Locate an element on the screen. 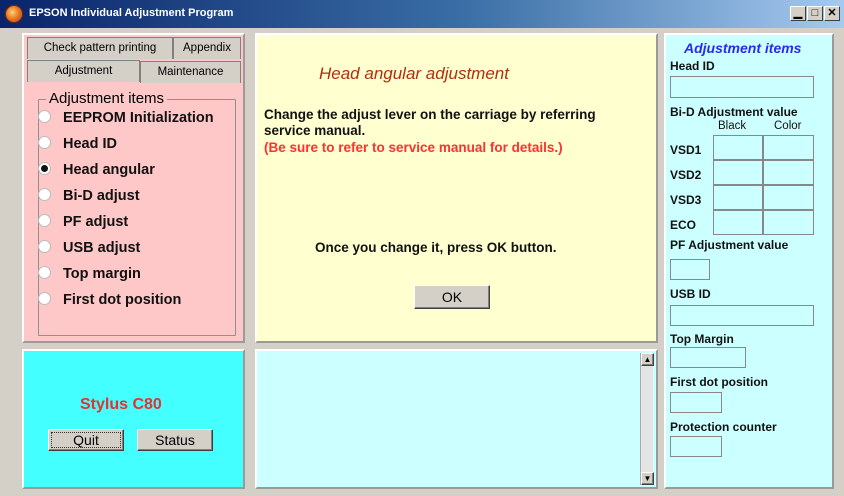  adjustment-heading: Head angular adjustment is located at coordinates (414, 73).